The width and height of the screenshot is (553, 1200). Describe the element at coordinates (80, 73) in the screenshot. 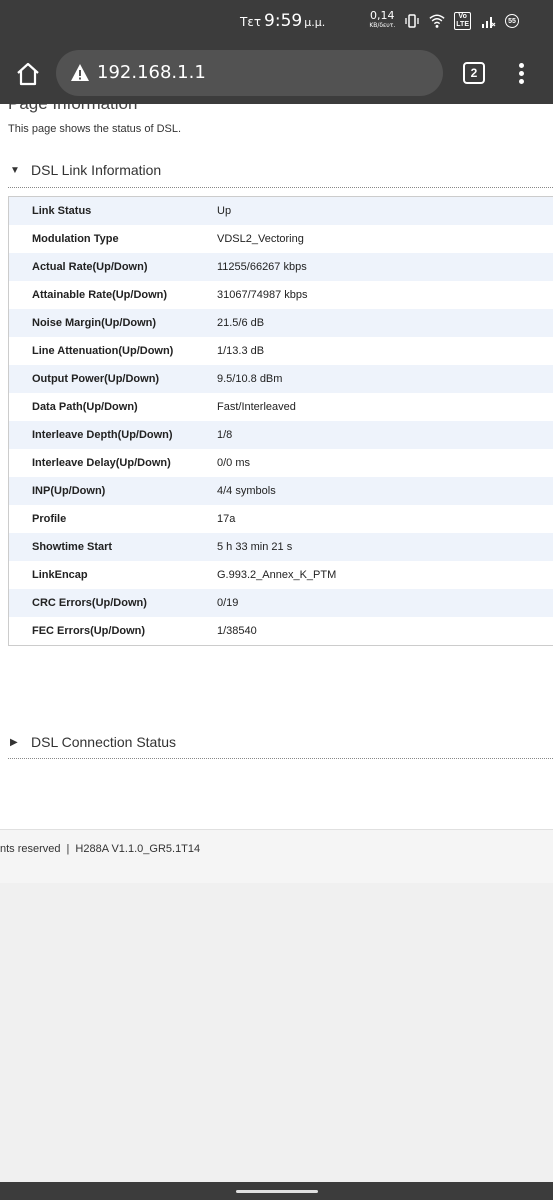

I see `warning-icon` at that location.